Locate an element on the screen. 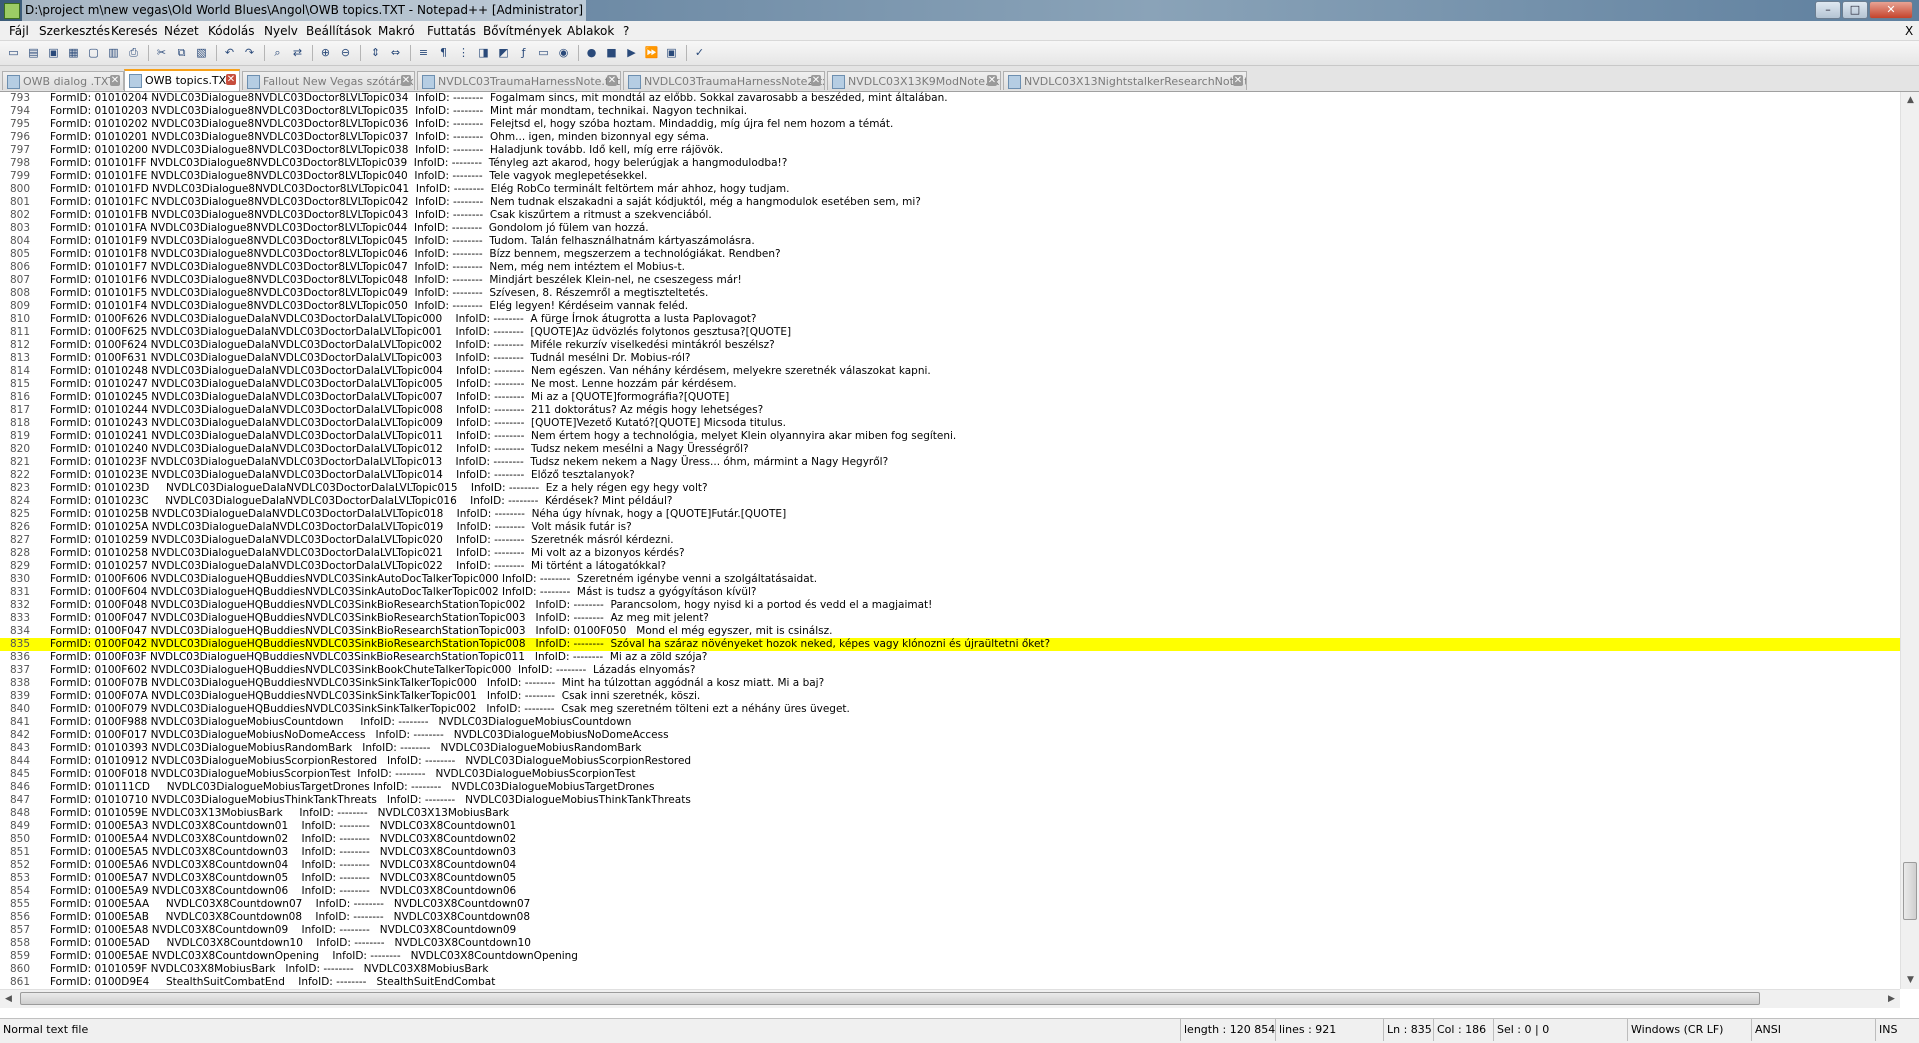  open-file-icon: ▤ is located at coordinates (33, 52).